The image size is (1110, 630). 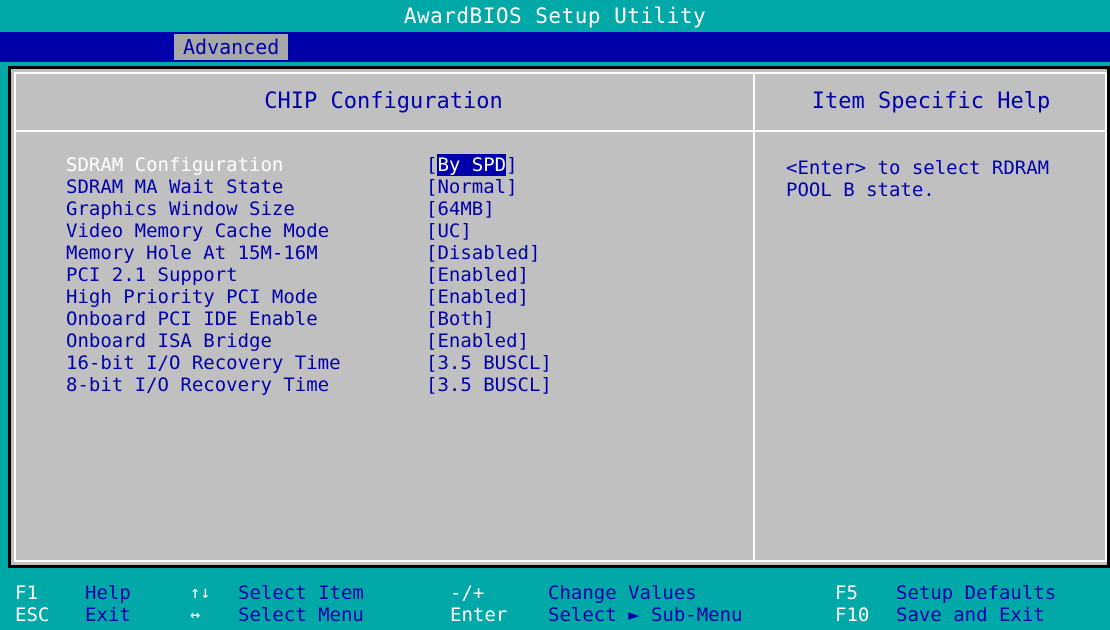 I want to click on setting-label: Memory Hole At 15M-16M, so click(x=192, y=253).